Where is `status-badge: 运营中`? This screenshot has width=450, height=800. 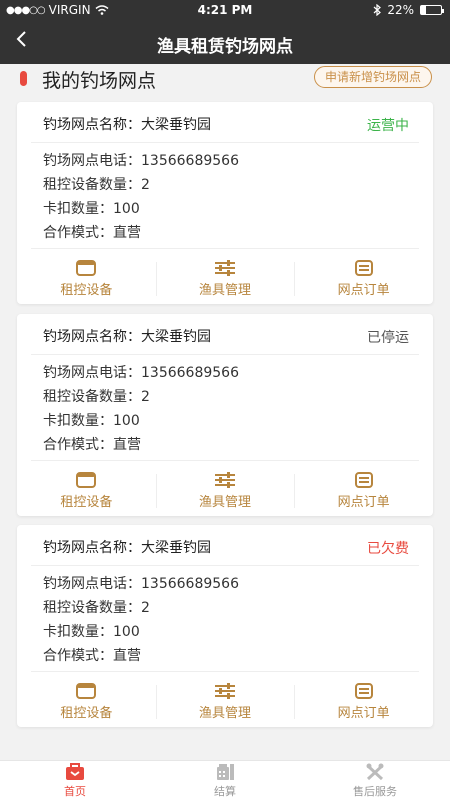 status-badge: 运营中 is located at coordinates (388, 126).